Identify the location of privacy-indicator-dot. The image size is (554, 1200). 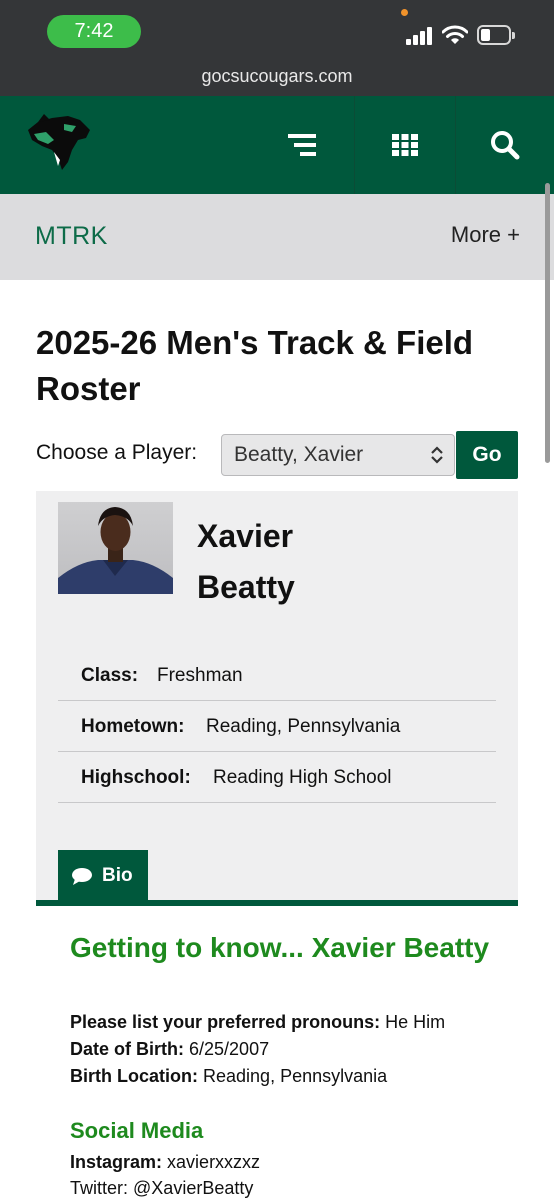
(404, 12).